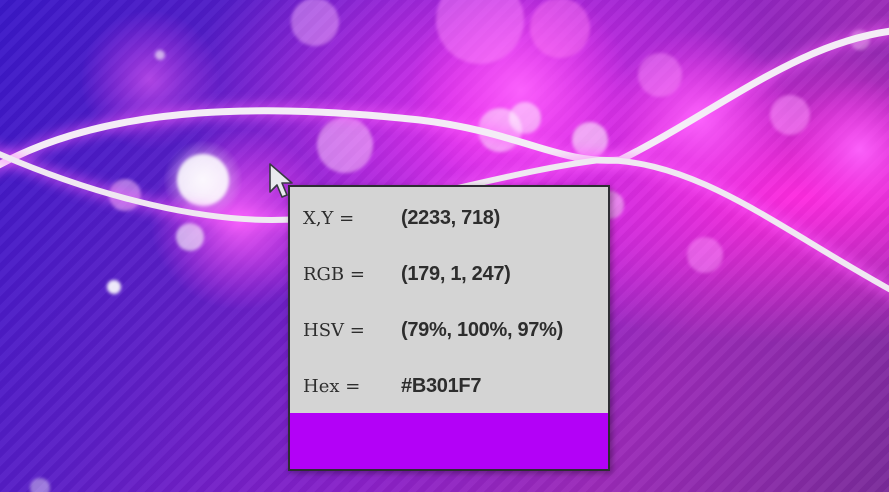 Image resolution: width=889 pixels, height=492 pixels. Describe the element at coordinates (334, 330) in the screenshot. I see `hsv-label: HSV =` at that location.